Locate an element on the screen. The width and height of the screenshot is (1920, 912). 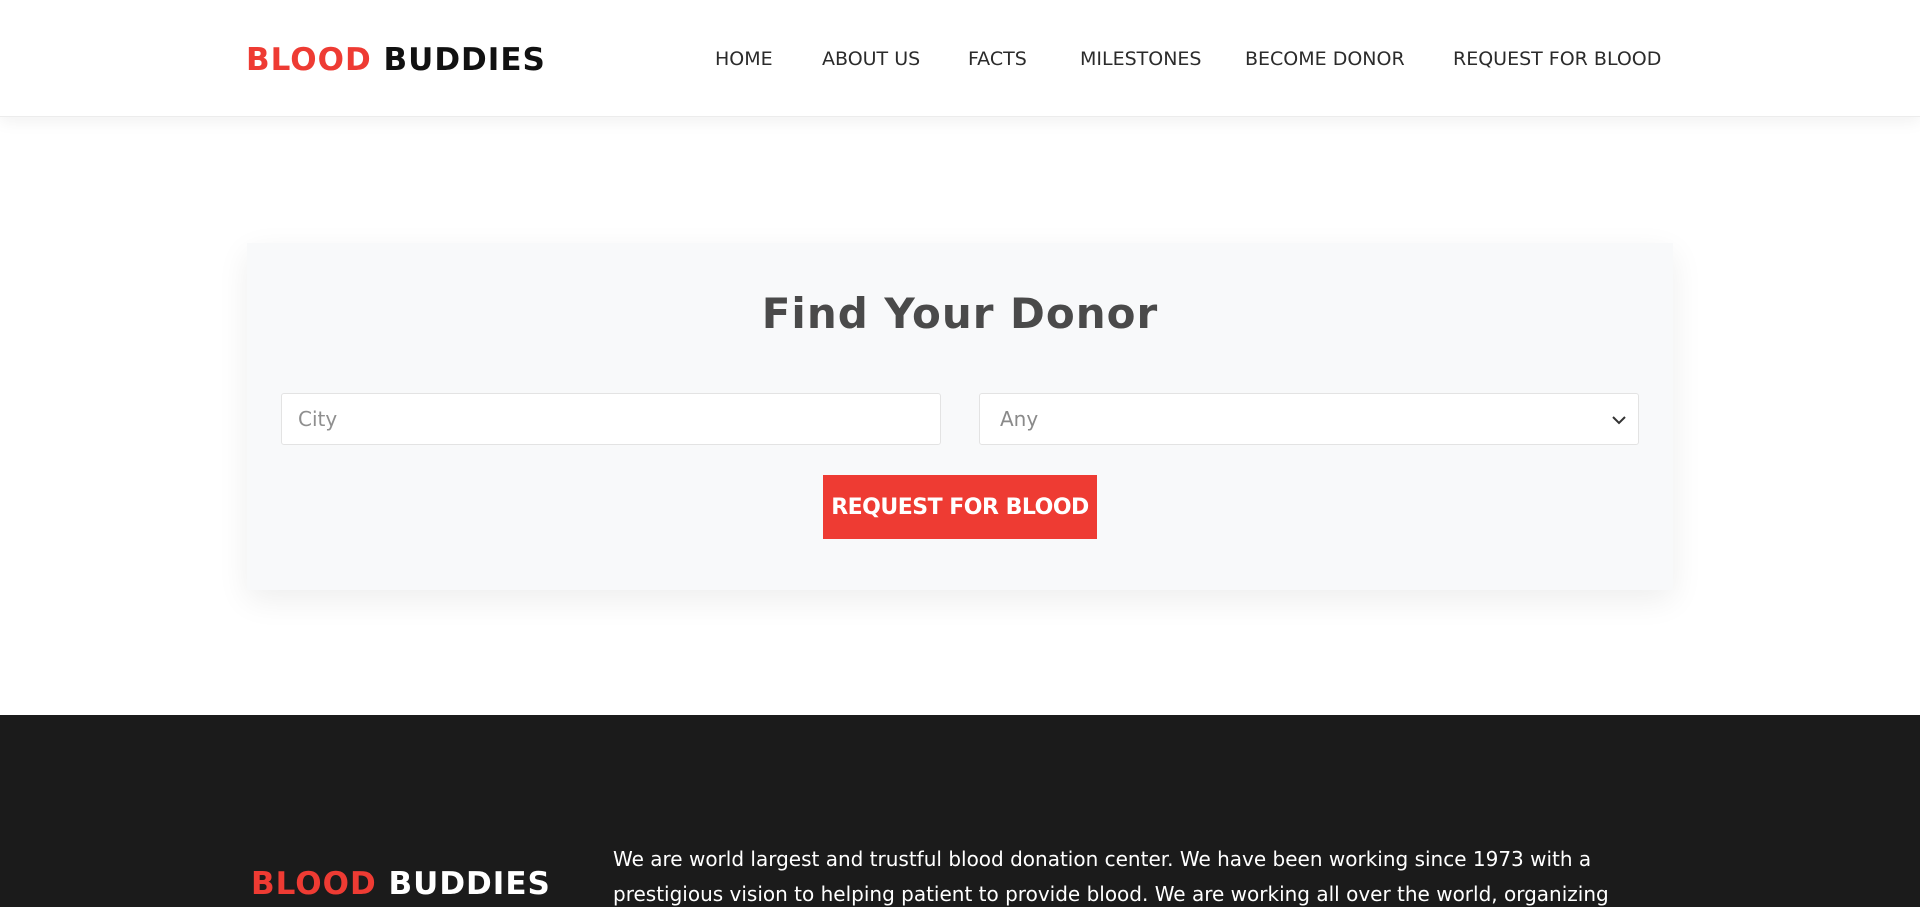
footer-brand-logo: BLOOD BUDDIES is located at coordinates (401, 884).